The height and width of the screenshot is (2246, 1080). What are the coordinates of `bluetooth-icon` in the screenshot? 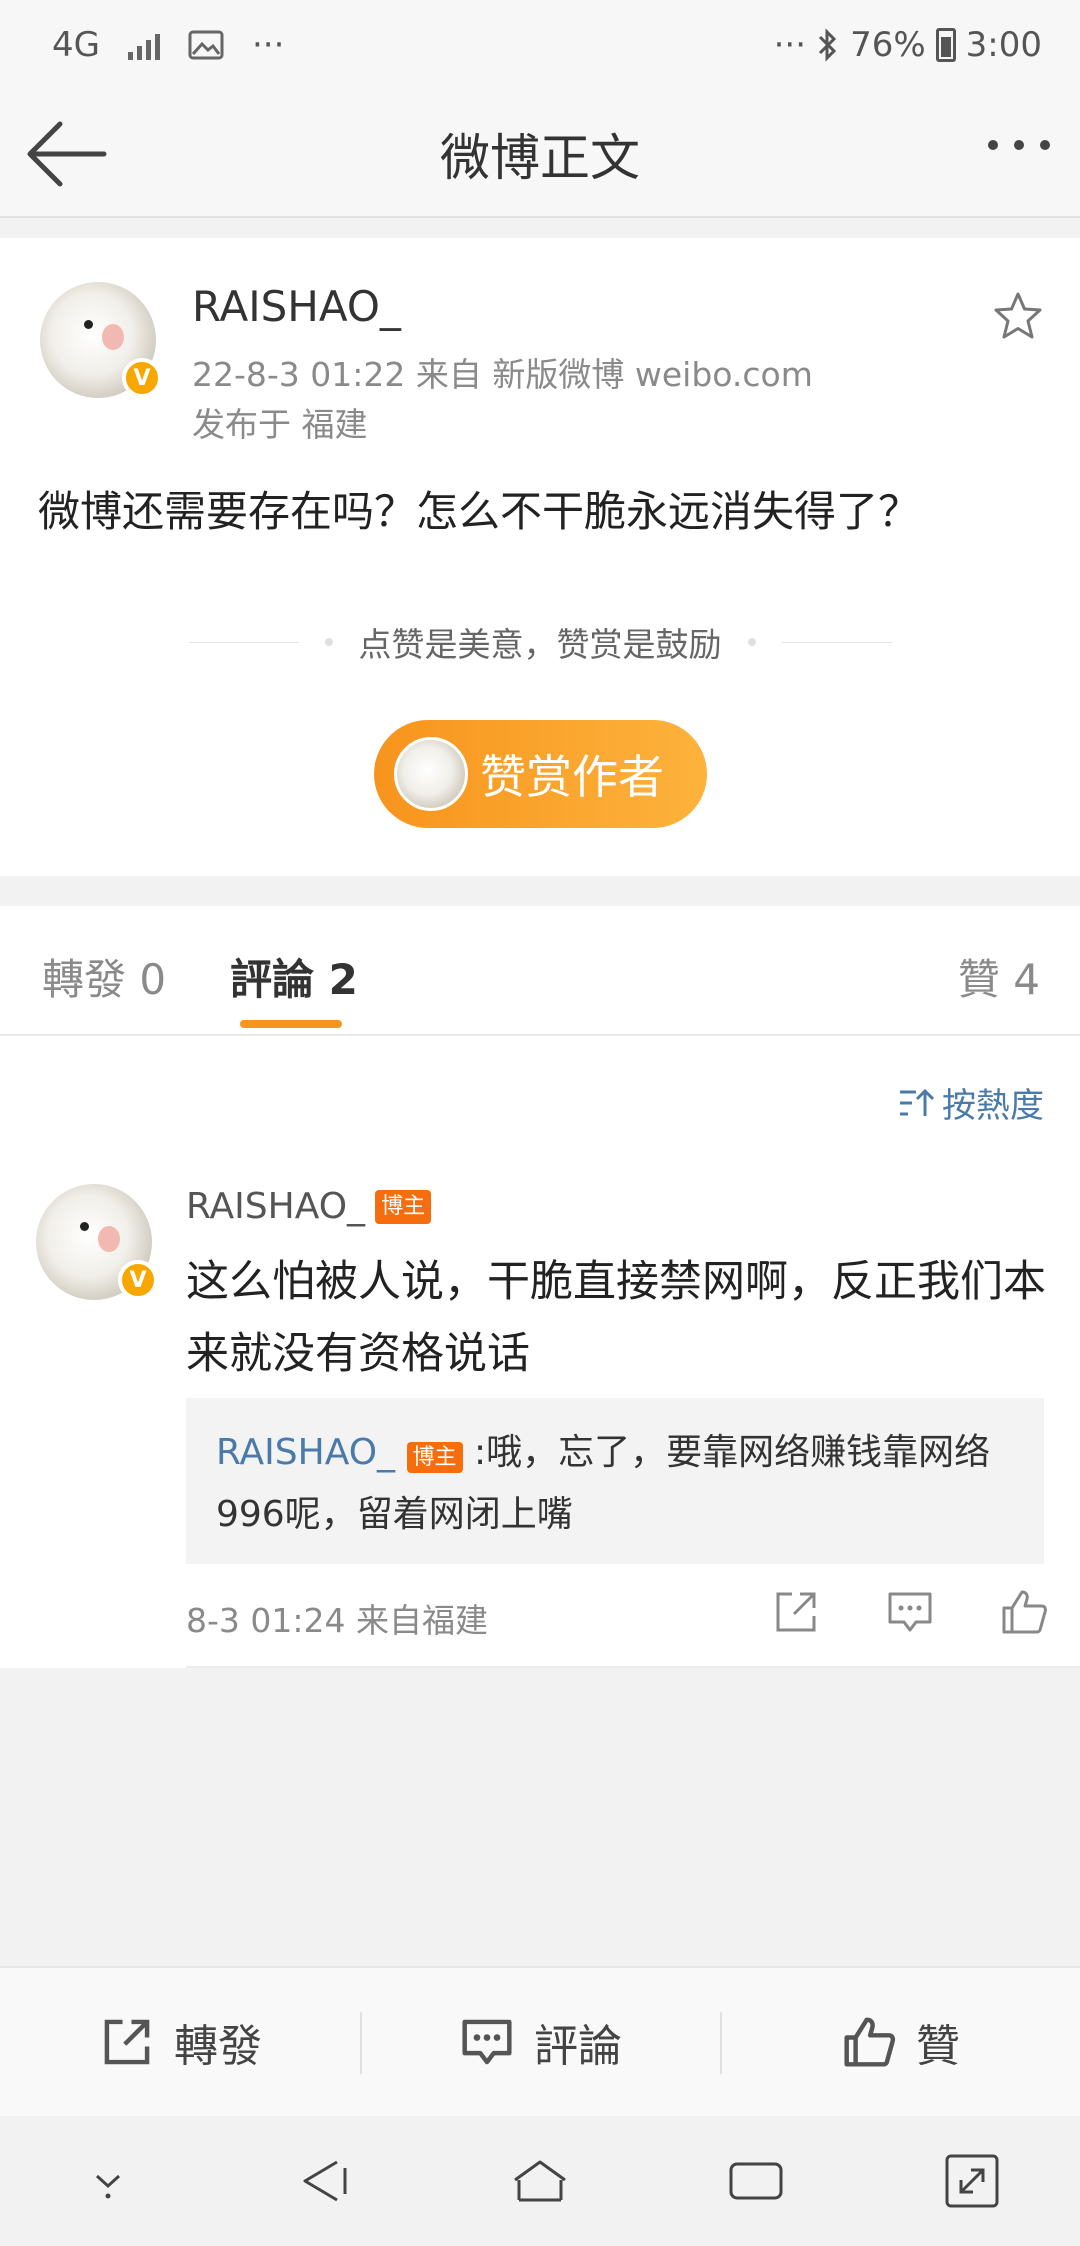 It's located at (828, 45).